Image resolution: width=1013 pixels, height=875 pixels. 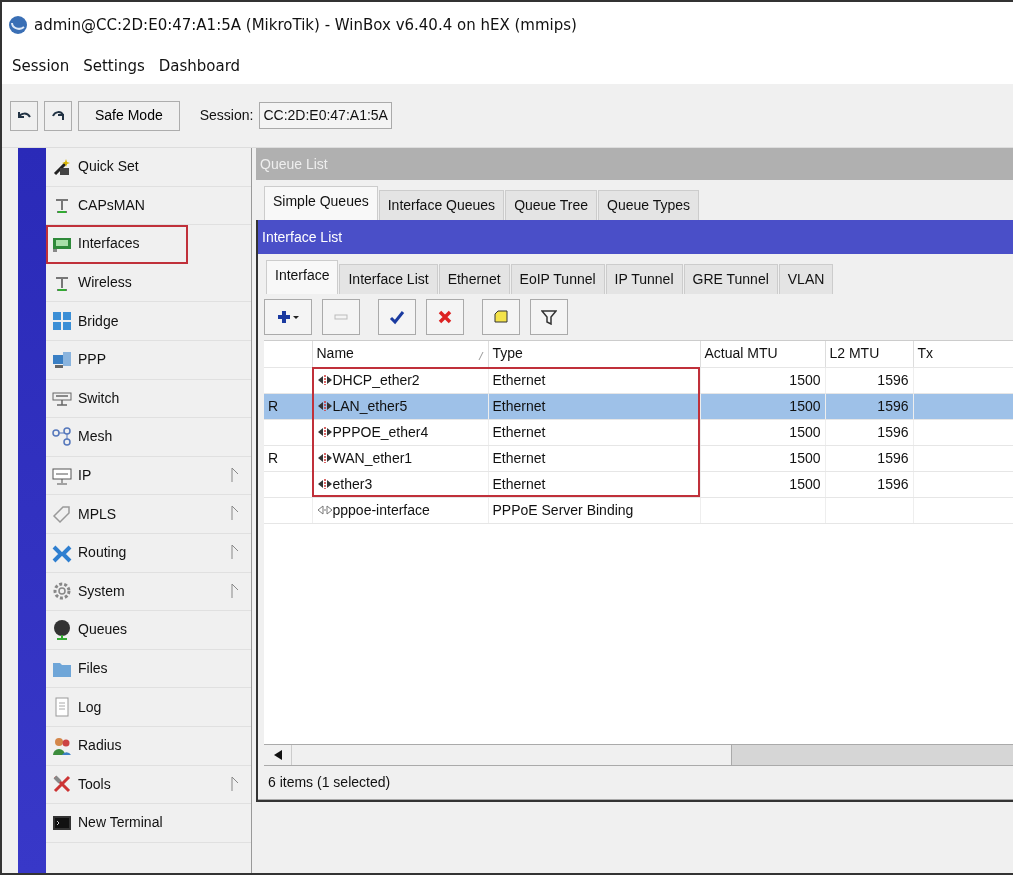 What do you see at coordinates (321, 203) in the screenshot?
I see `tab: Simple Queues` at bounding box center [321, 203].